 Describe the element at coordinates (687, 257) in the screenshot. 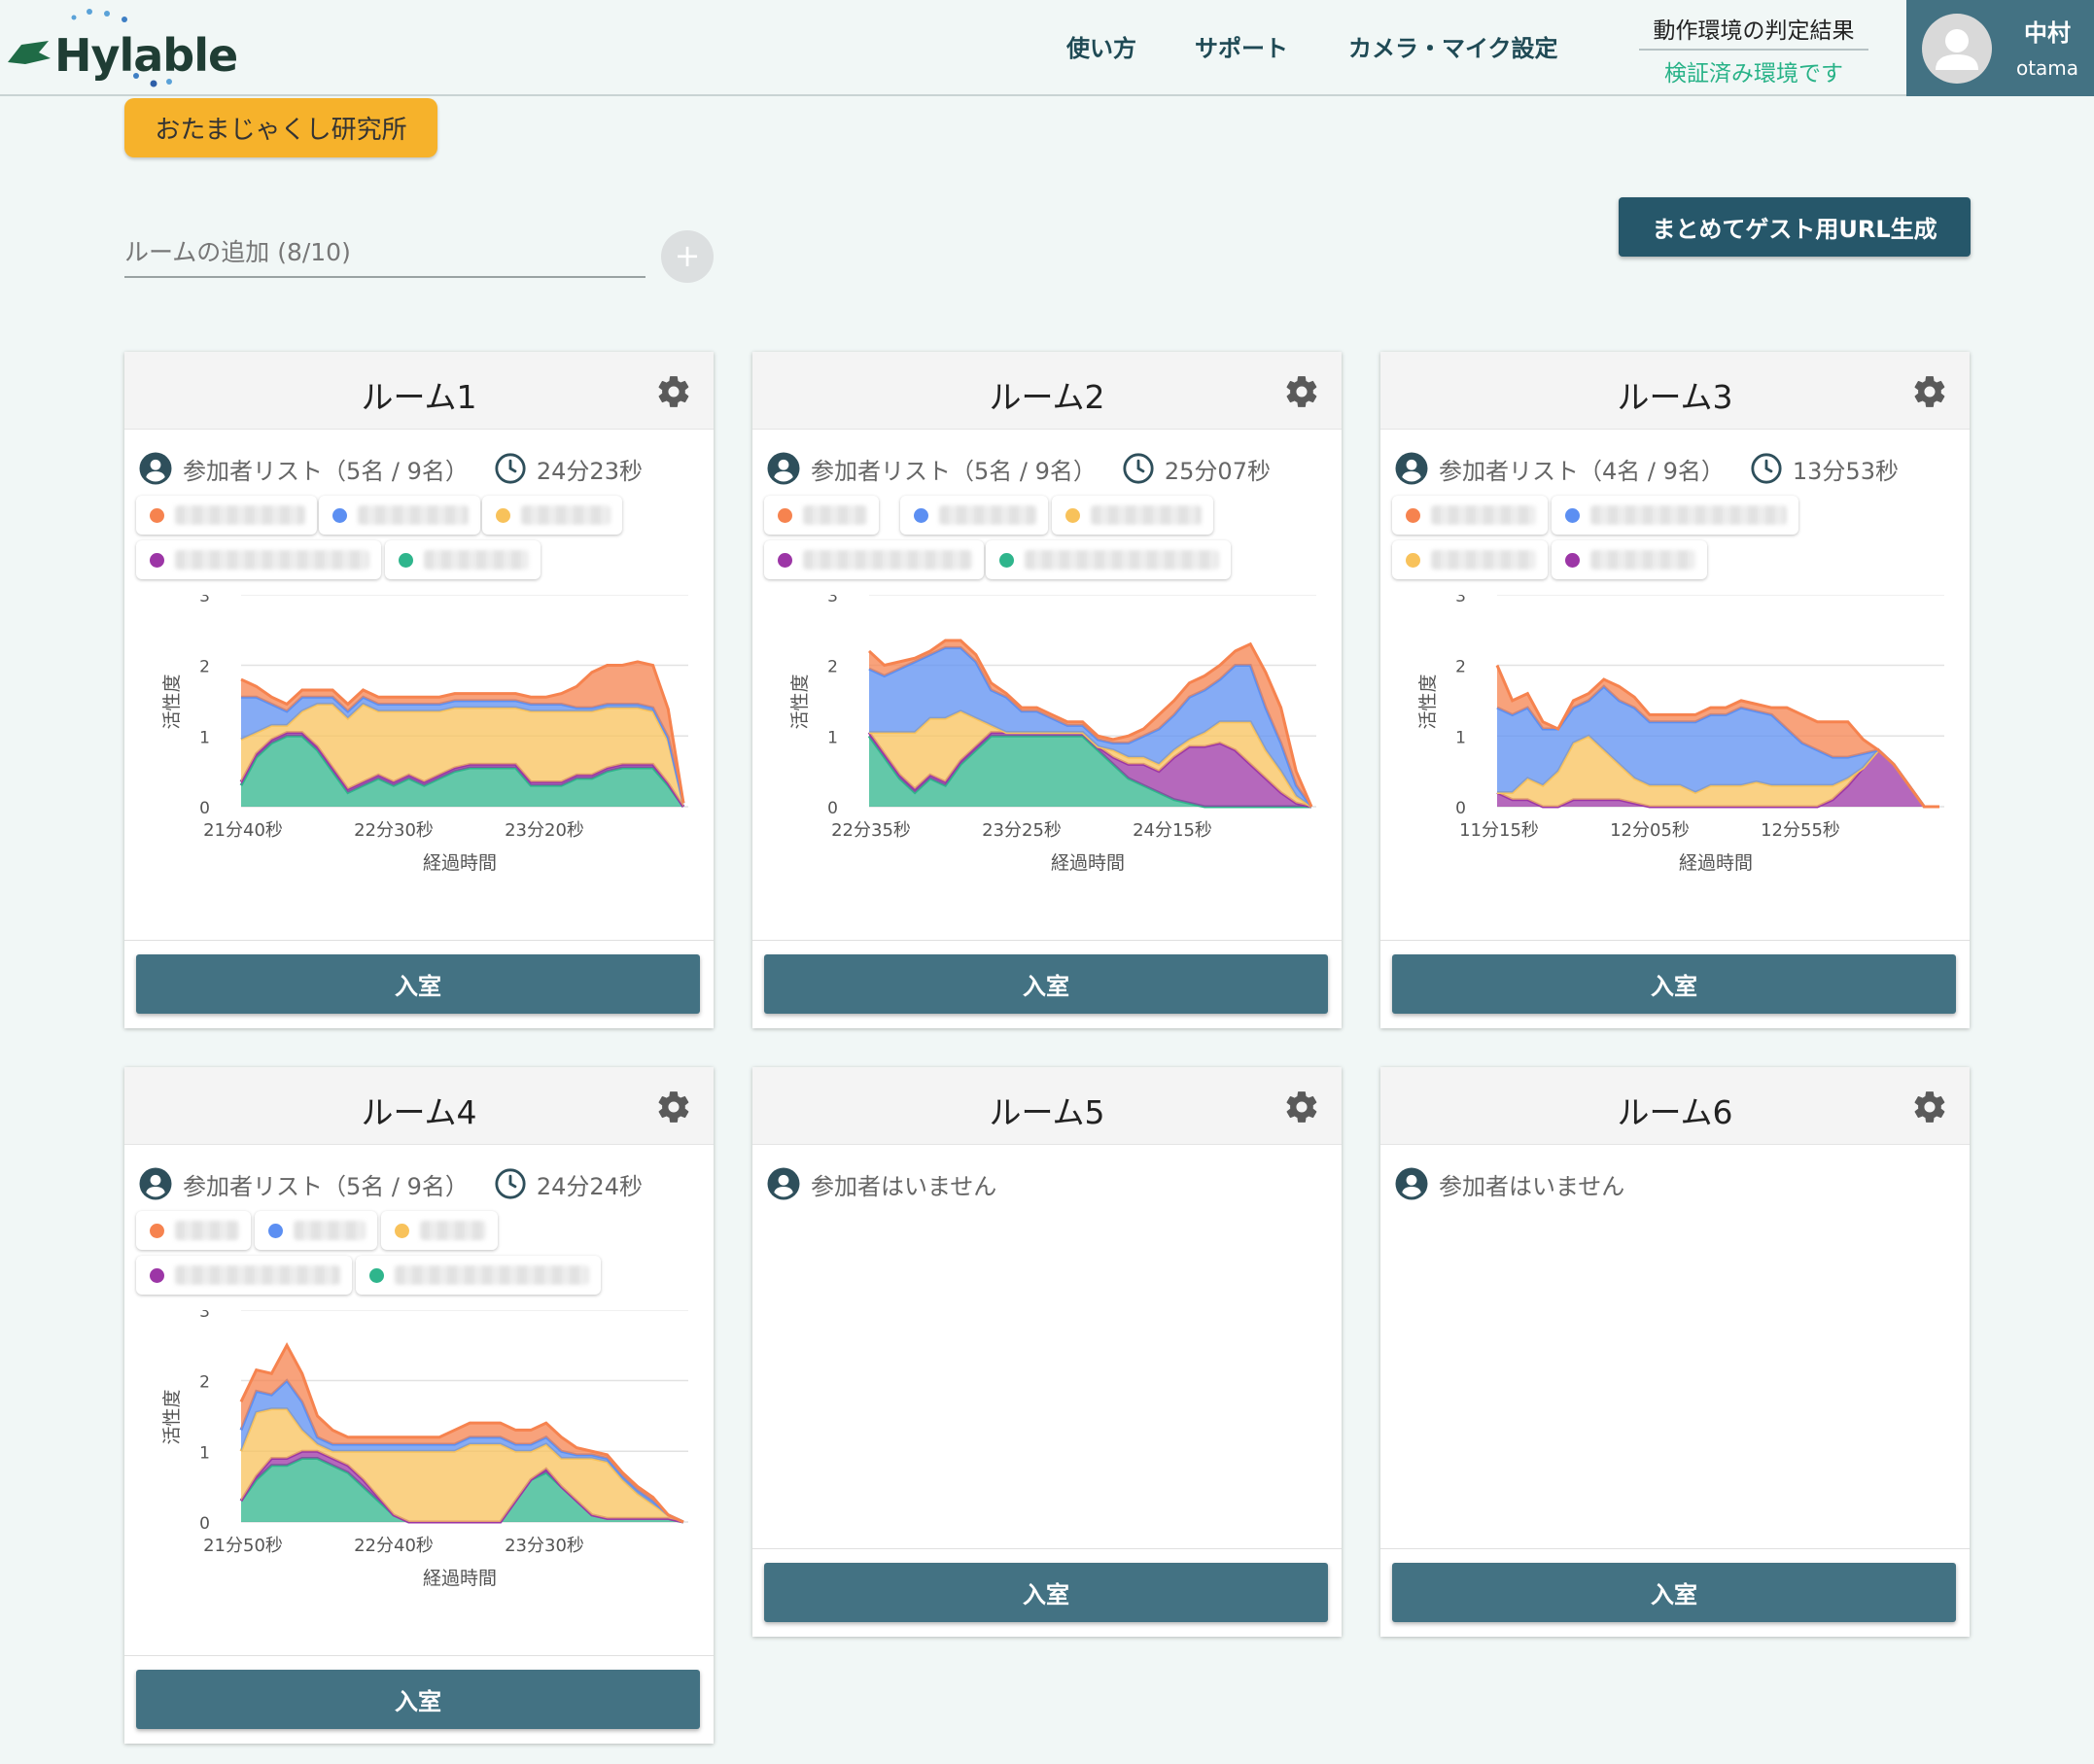

I see `add-room-button: +` at that location.